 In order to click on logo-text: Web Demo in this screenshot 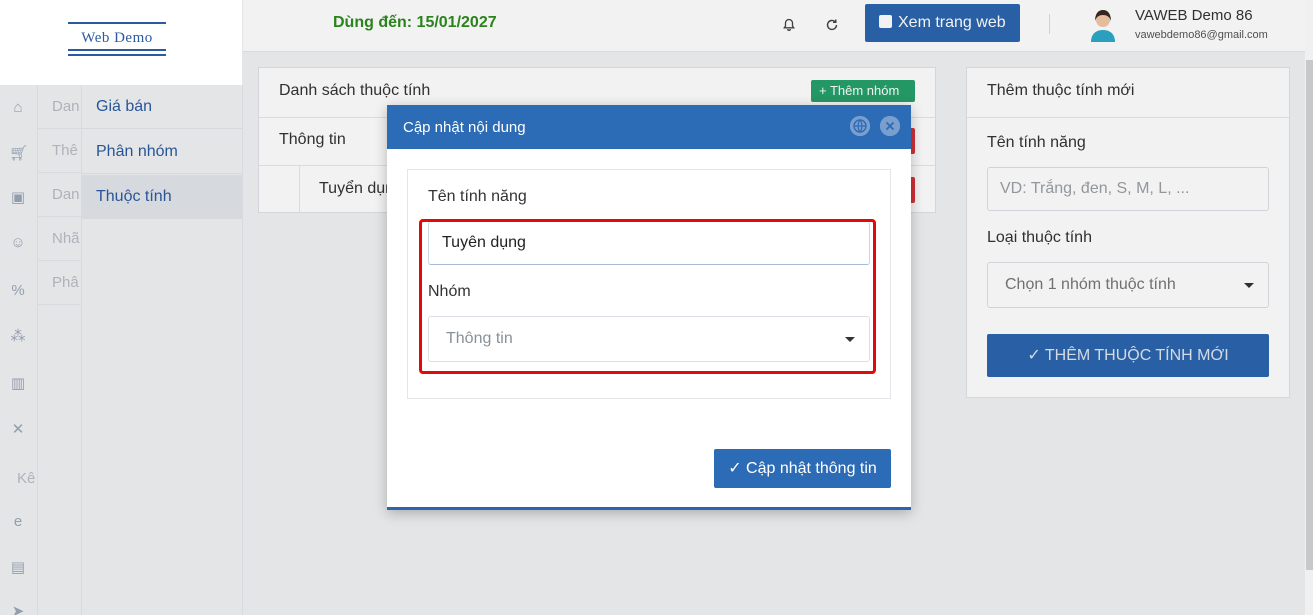, I will do `click(117, 38)`.